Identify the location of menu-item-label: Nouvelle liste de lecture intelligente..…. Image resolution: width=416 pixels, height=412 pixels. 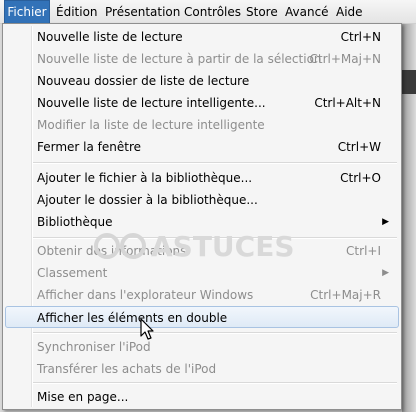
(151, 103).